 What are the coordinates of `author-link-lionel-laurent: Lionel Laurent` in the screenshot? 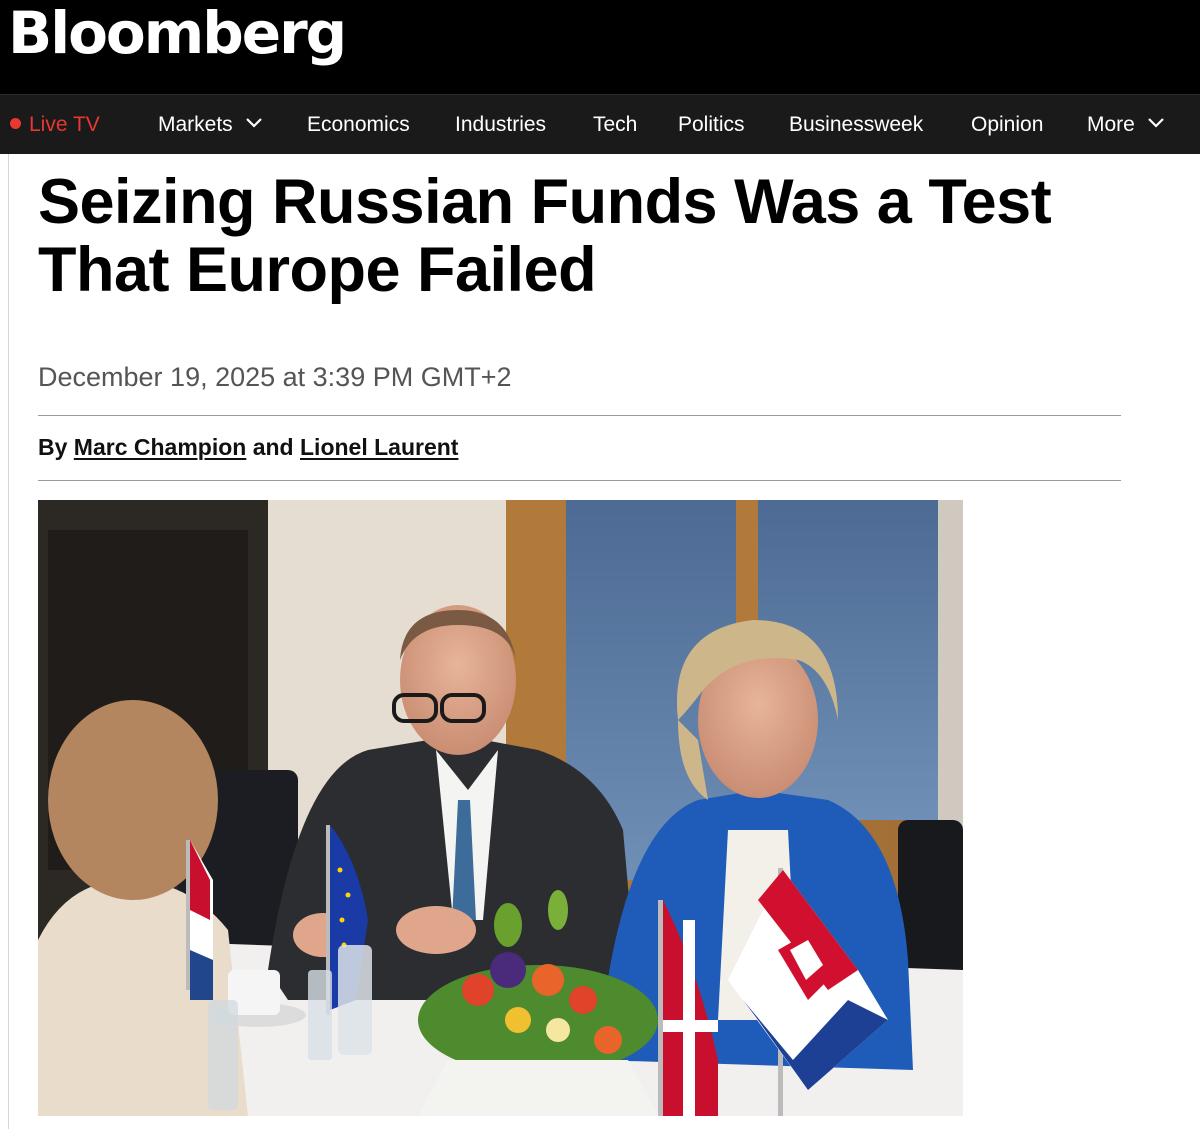 It's located at (379, 447).